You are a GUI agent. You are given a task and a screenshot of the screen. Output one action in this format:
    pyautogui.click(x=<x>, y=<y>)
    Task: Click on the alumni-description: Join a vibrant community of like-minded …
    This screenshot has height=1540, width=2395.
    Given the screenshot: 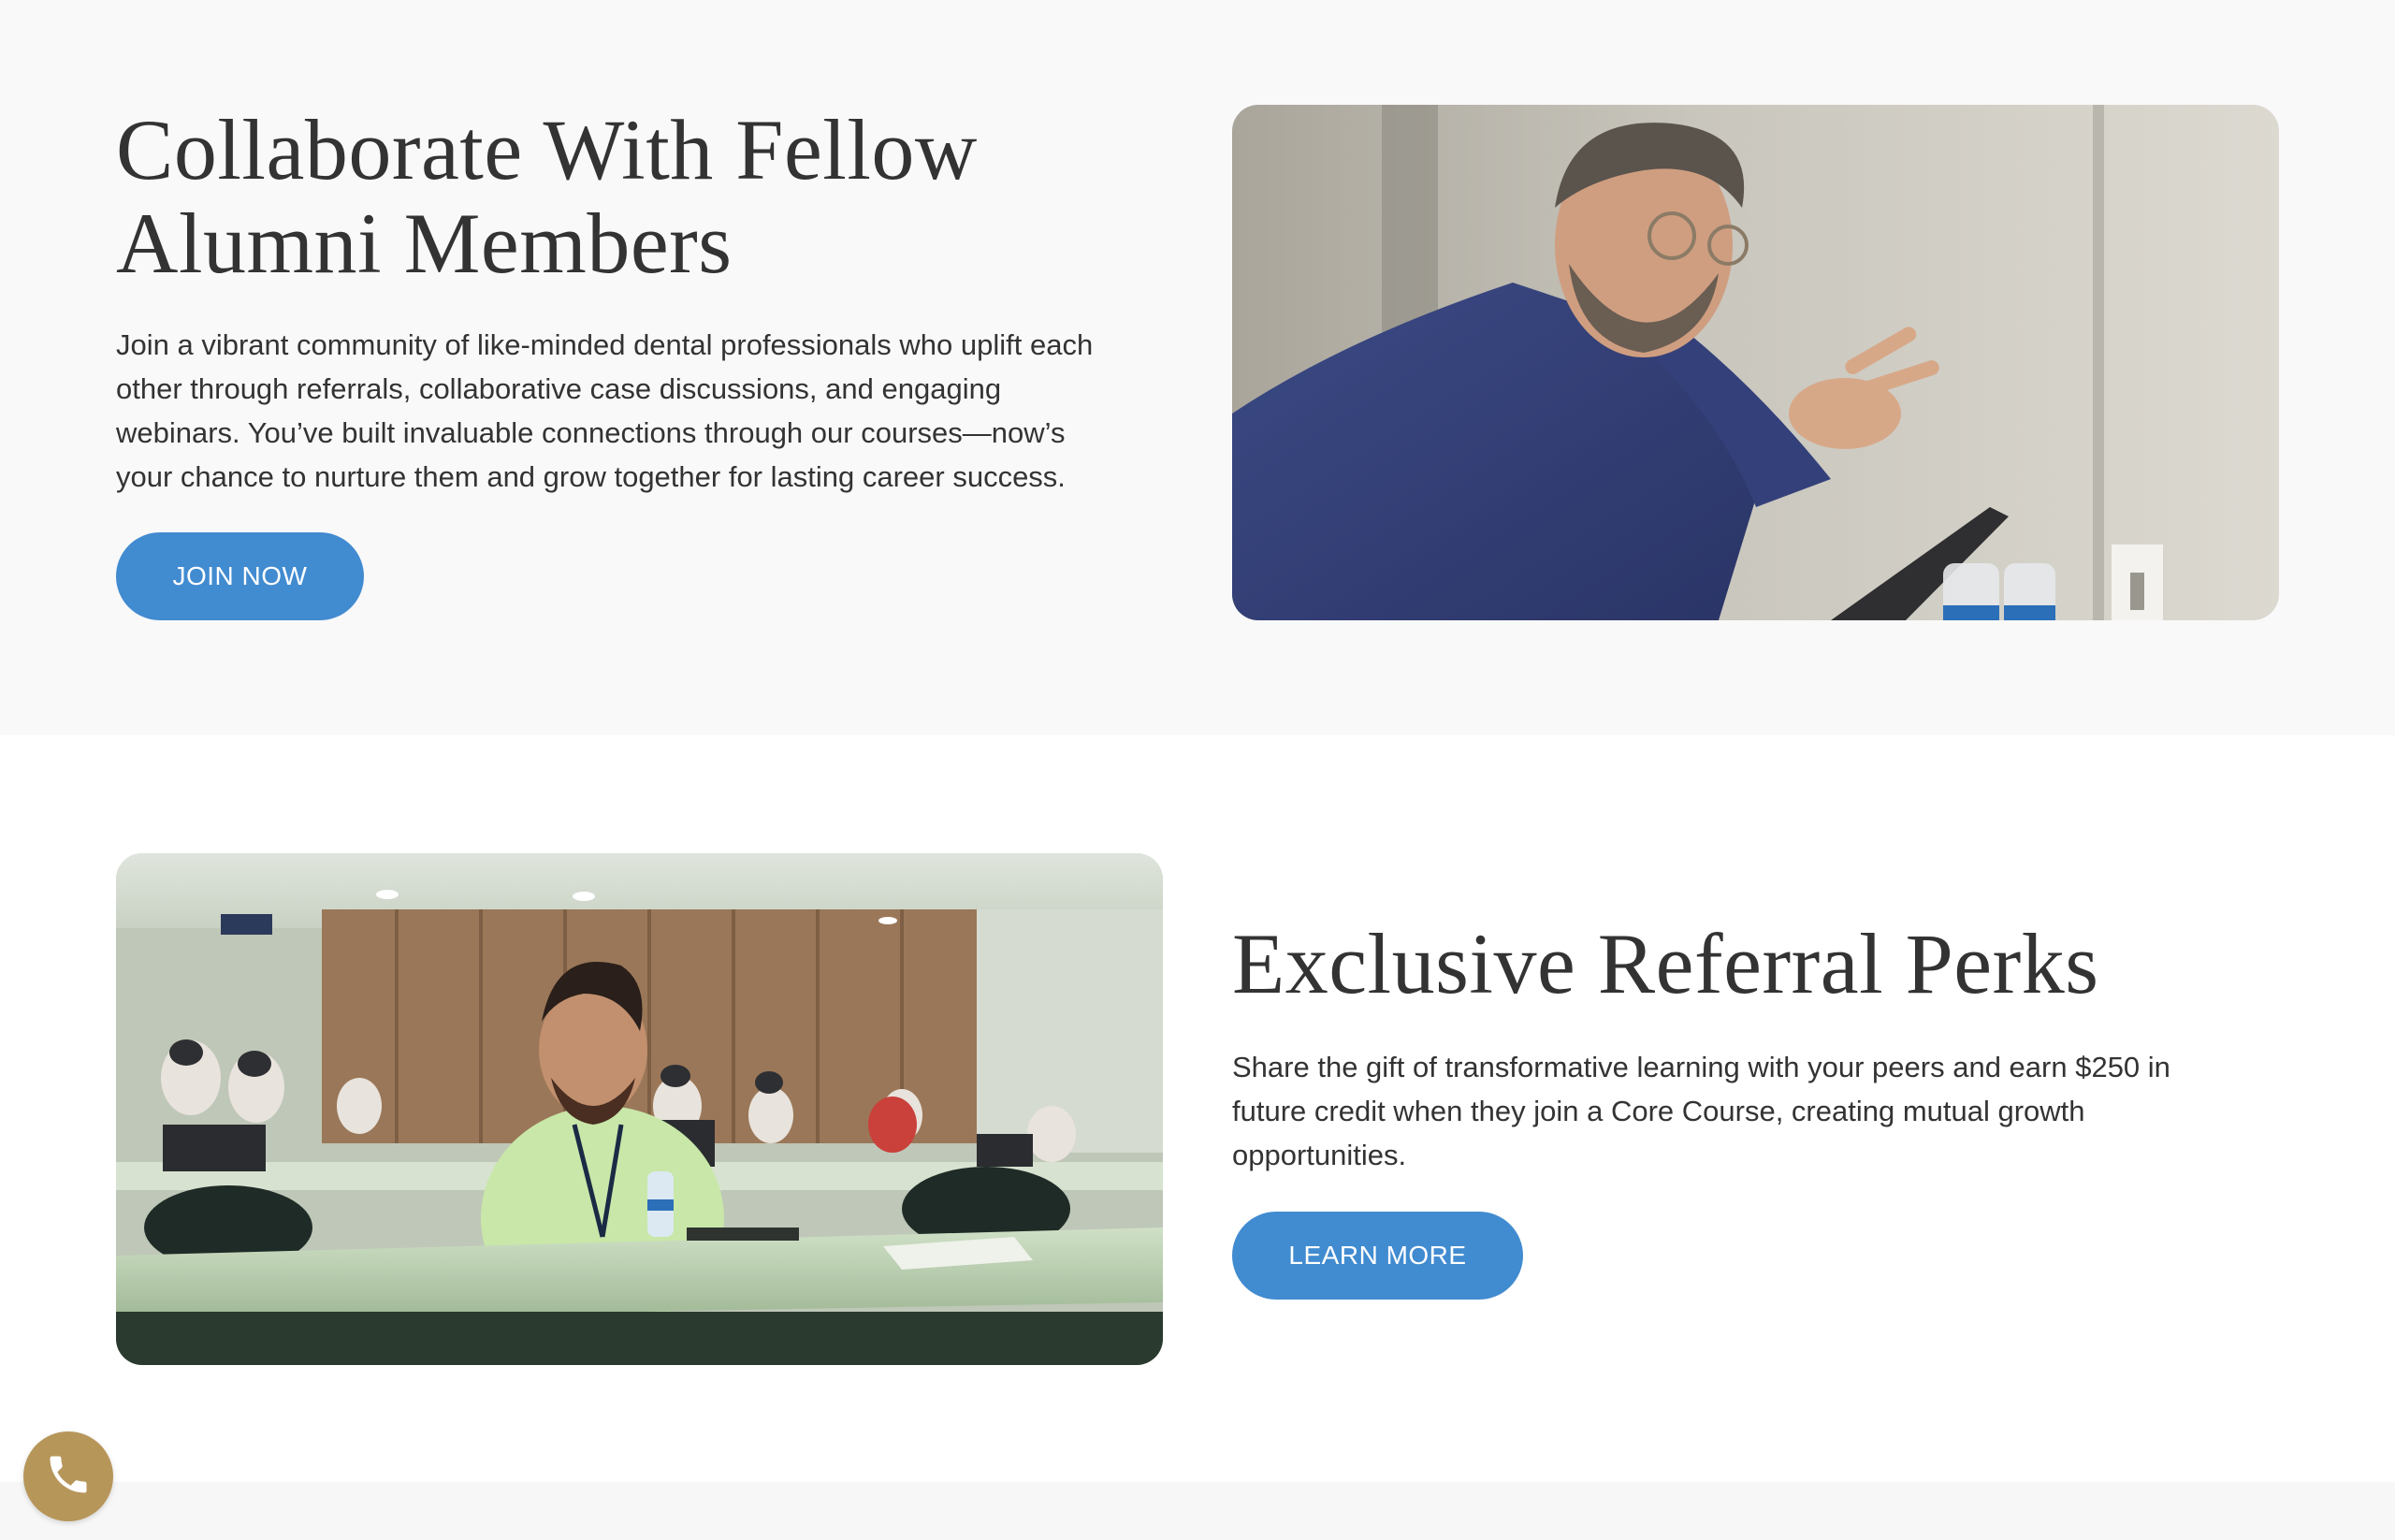 What is the action you would take?
    pyautogui.click(x=644, y=411)
    